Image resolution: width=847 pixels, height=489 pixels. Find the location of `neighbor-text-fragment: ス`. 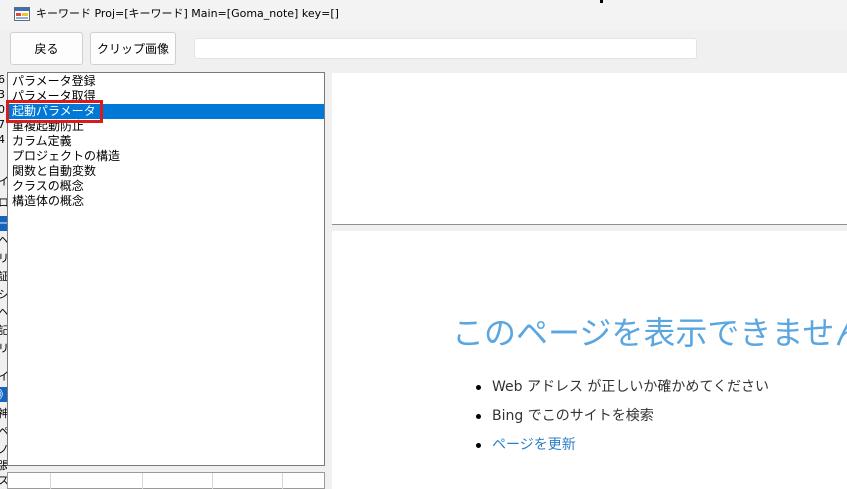

neighbor-text-fragment: ス is located at coordinates (3, 480).